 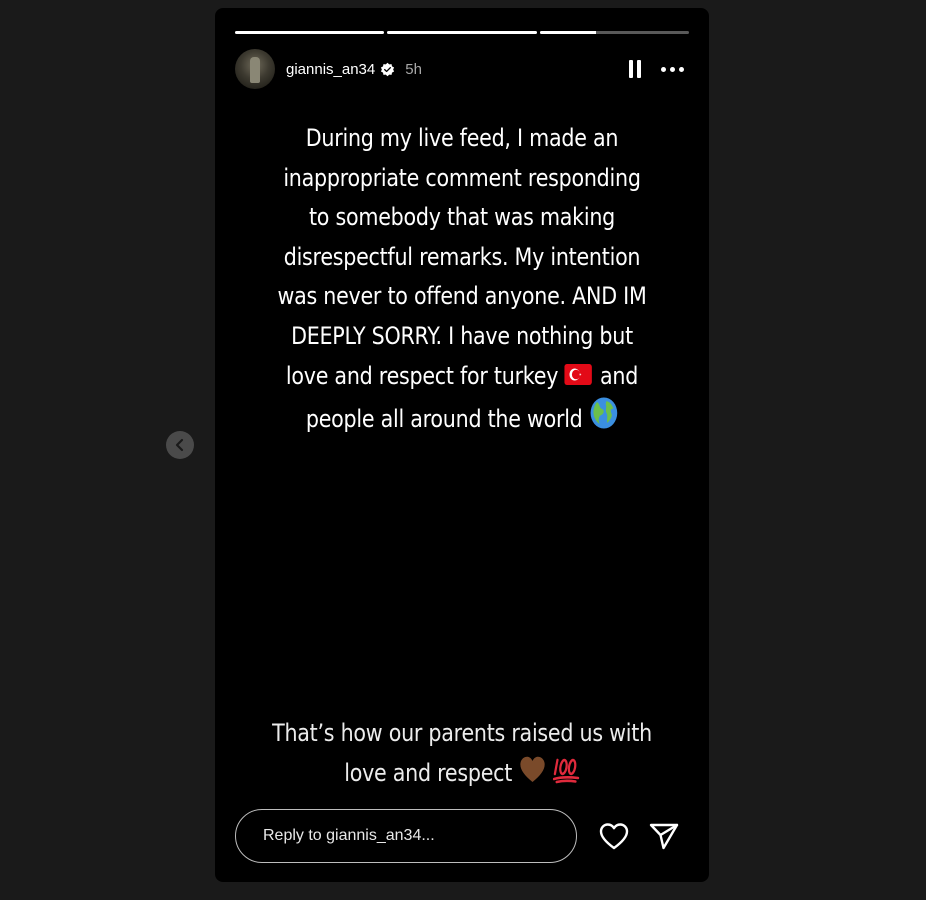 What do you see at coordinates (428, 772) in the screenshot?
I see `caption-text: love and respect` at bounding box center [428, 772].